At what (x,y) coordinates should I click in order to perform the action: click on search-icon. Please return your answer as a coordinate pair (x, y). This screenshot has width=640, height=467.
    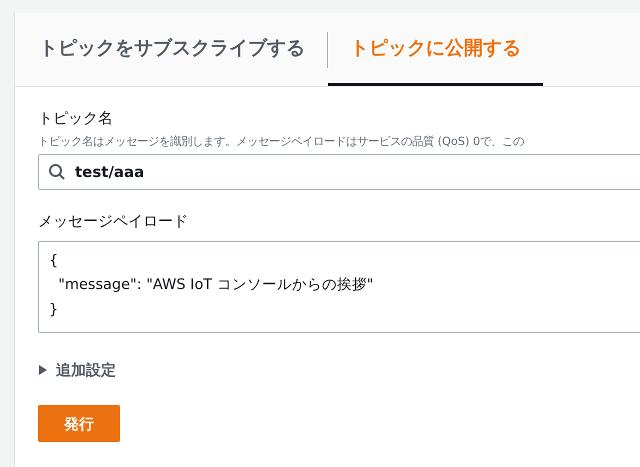
    Looking at the image, I should click on (57, 172).